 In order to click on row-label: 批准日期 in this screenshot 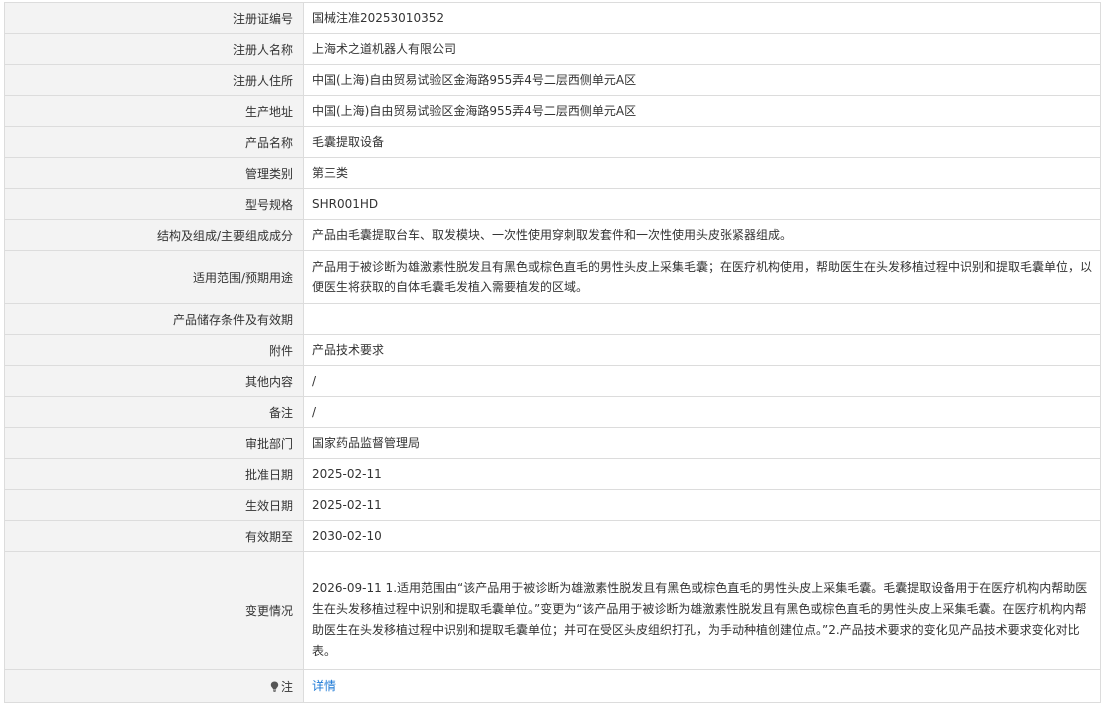, I will do `click(154, 474)`.